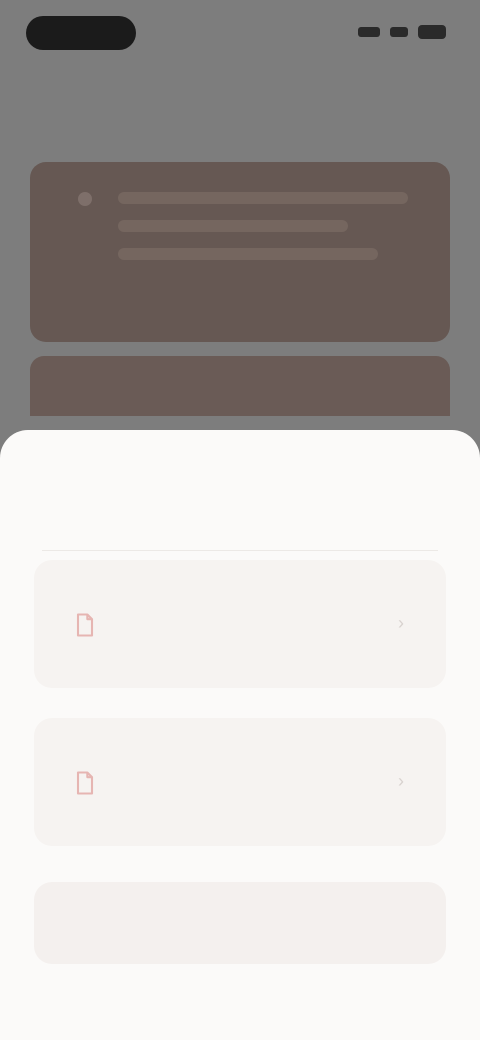 The width and height of the screenshot is (480, 1040). What do you see at coordinates (240, 550) in the screenshot?
I see `sheet-divider` at bounding box center [240, 550].